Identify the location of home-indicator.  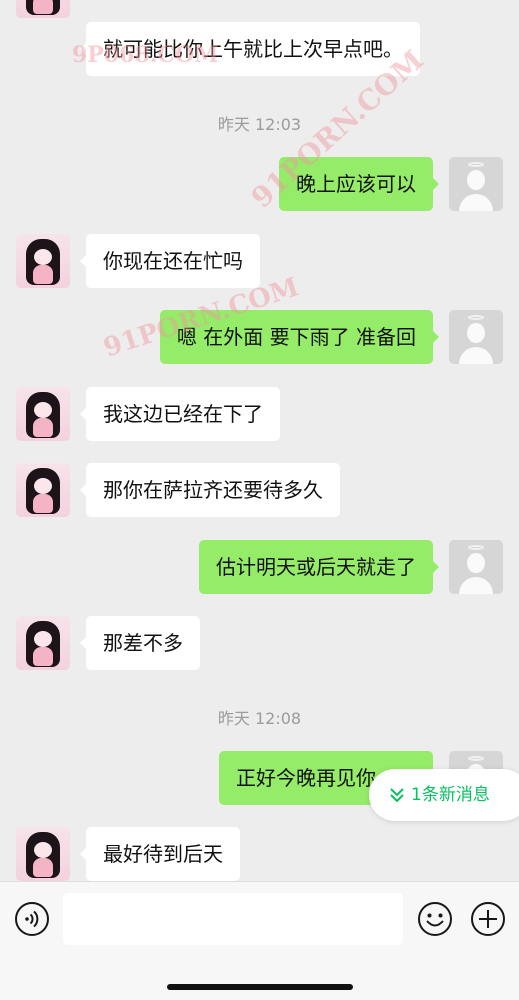
(260, 987).